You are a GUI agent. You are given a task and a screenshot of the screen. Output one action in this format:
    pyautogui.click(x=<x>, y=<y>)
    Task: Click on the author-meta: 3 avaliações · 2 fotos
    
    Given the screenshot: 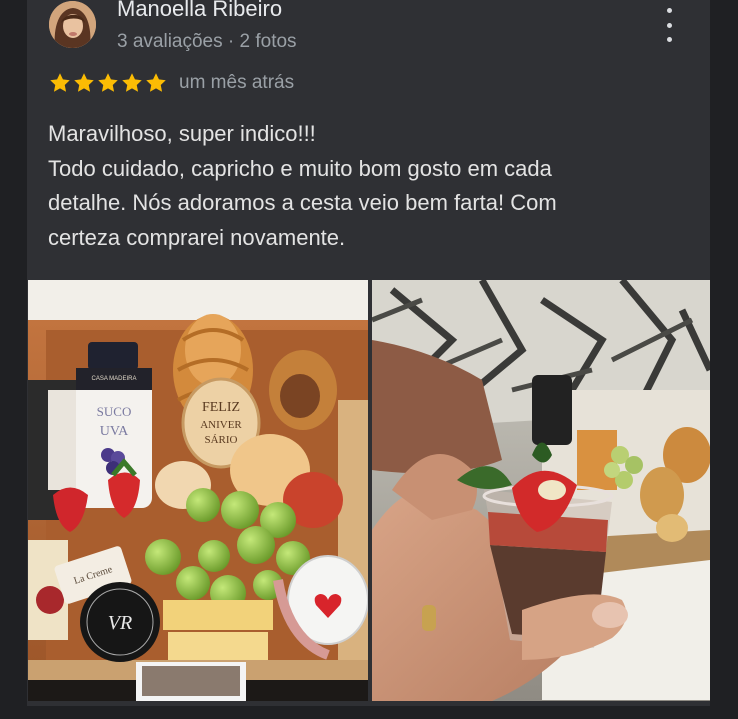 What is the action you would take?
    pyautogui.click(x=207, y=41)
    